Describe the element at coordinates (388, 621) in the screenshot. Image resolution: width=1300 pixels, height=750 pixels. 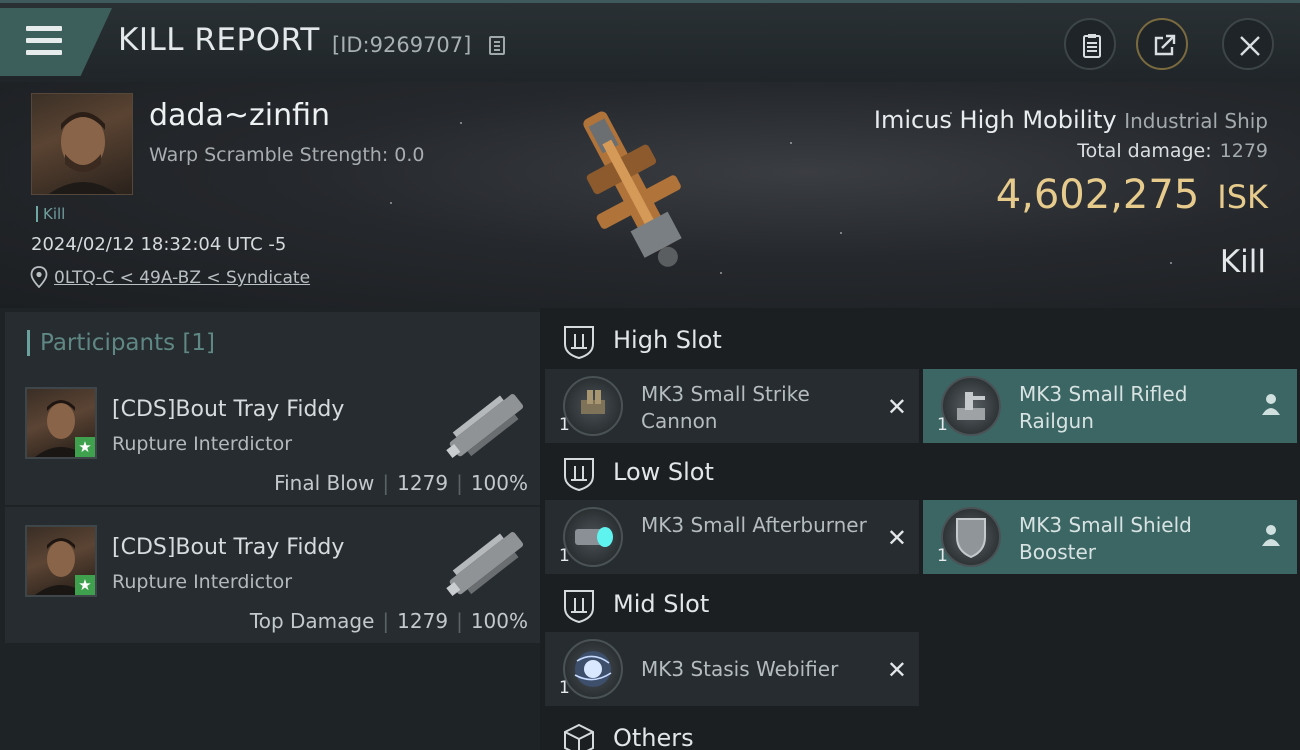
I see `participant-stats: Top Damage | 1279 | 100%` at that location.